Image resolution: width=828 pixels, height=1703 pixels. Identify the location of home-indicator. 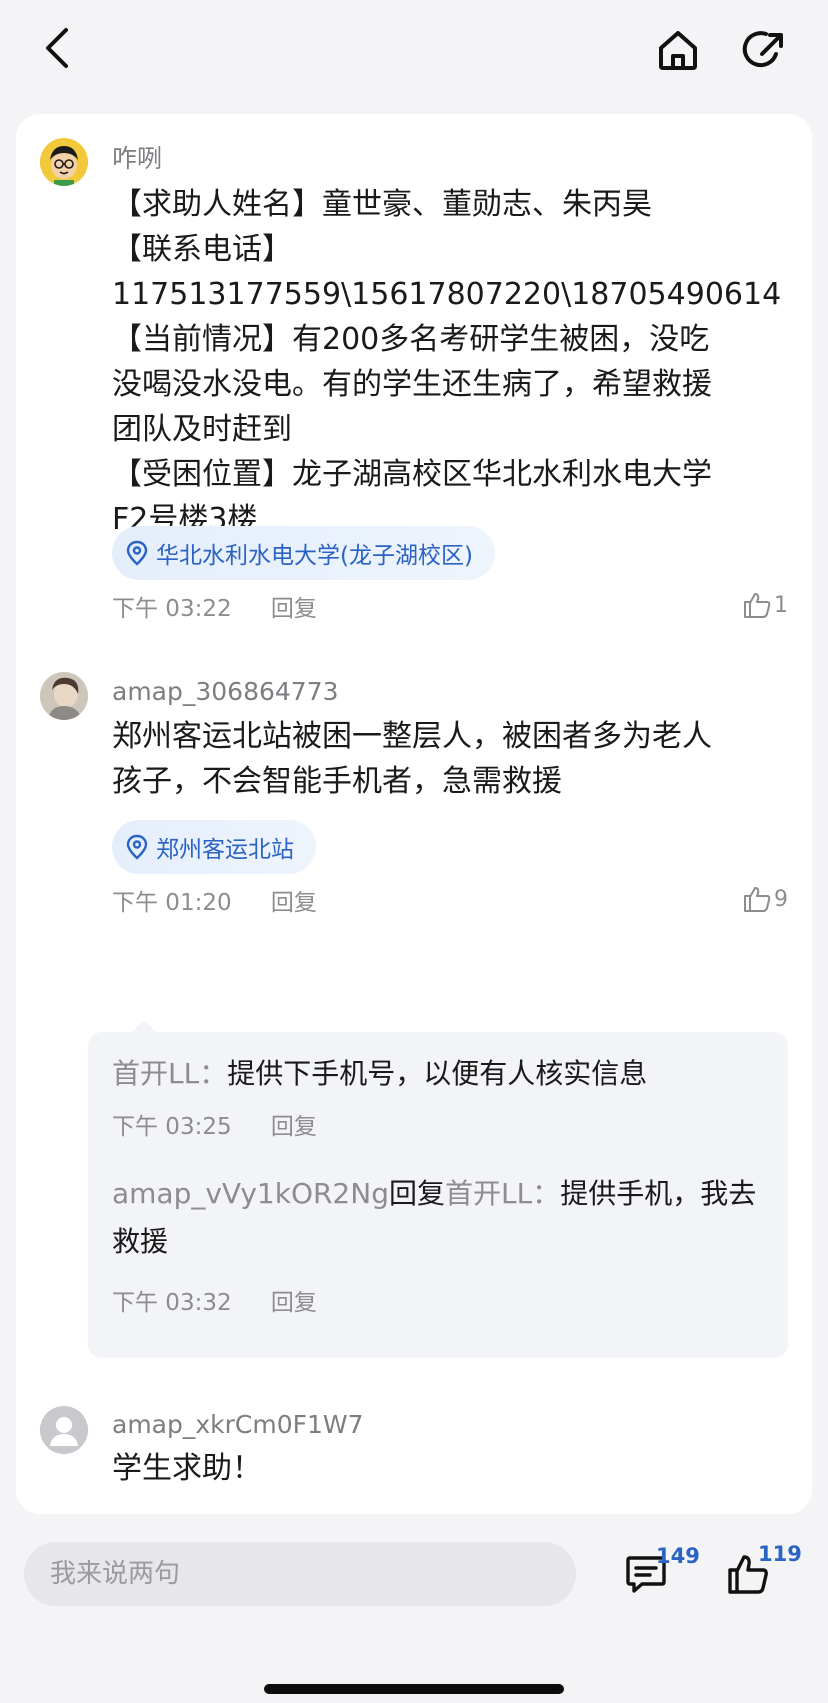
(414, 1689).